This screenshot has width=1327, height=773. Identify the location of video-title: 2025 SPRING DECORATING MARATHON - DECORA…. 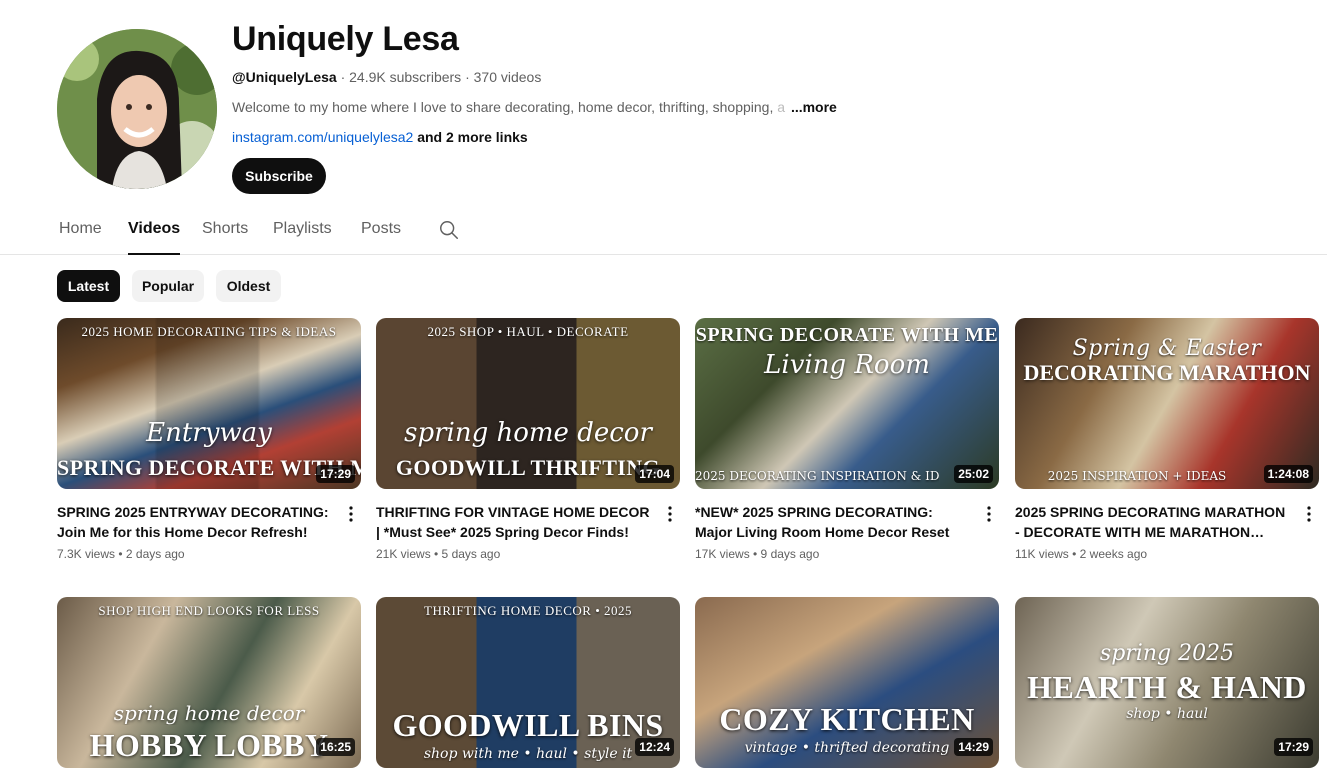
(1167, 522).